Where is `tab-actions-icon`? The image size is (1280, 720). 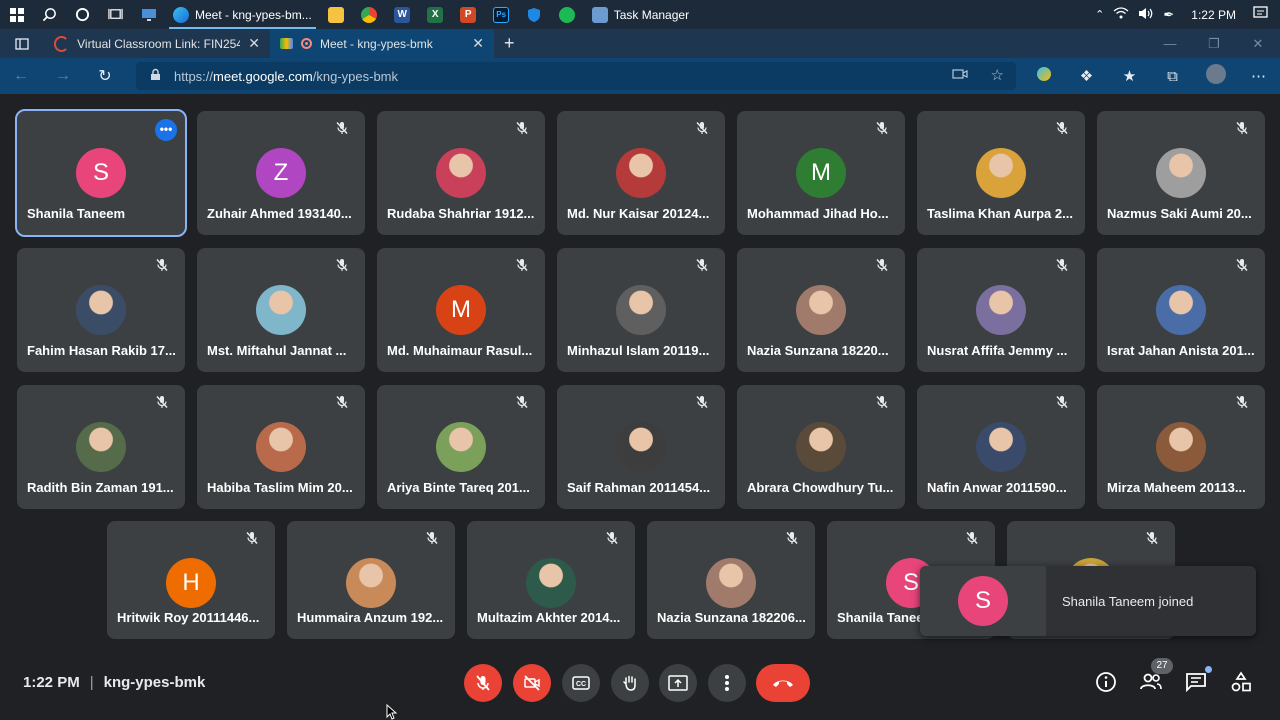
tab-actions-icon is located at coordinates (22, 43).